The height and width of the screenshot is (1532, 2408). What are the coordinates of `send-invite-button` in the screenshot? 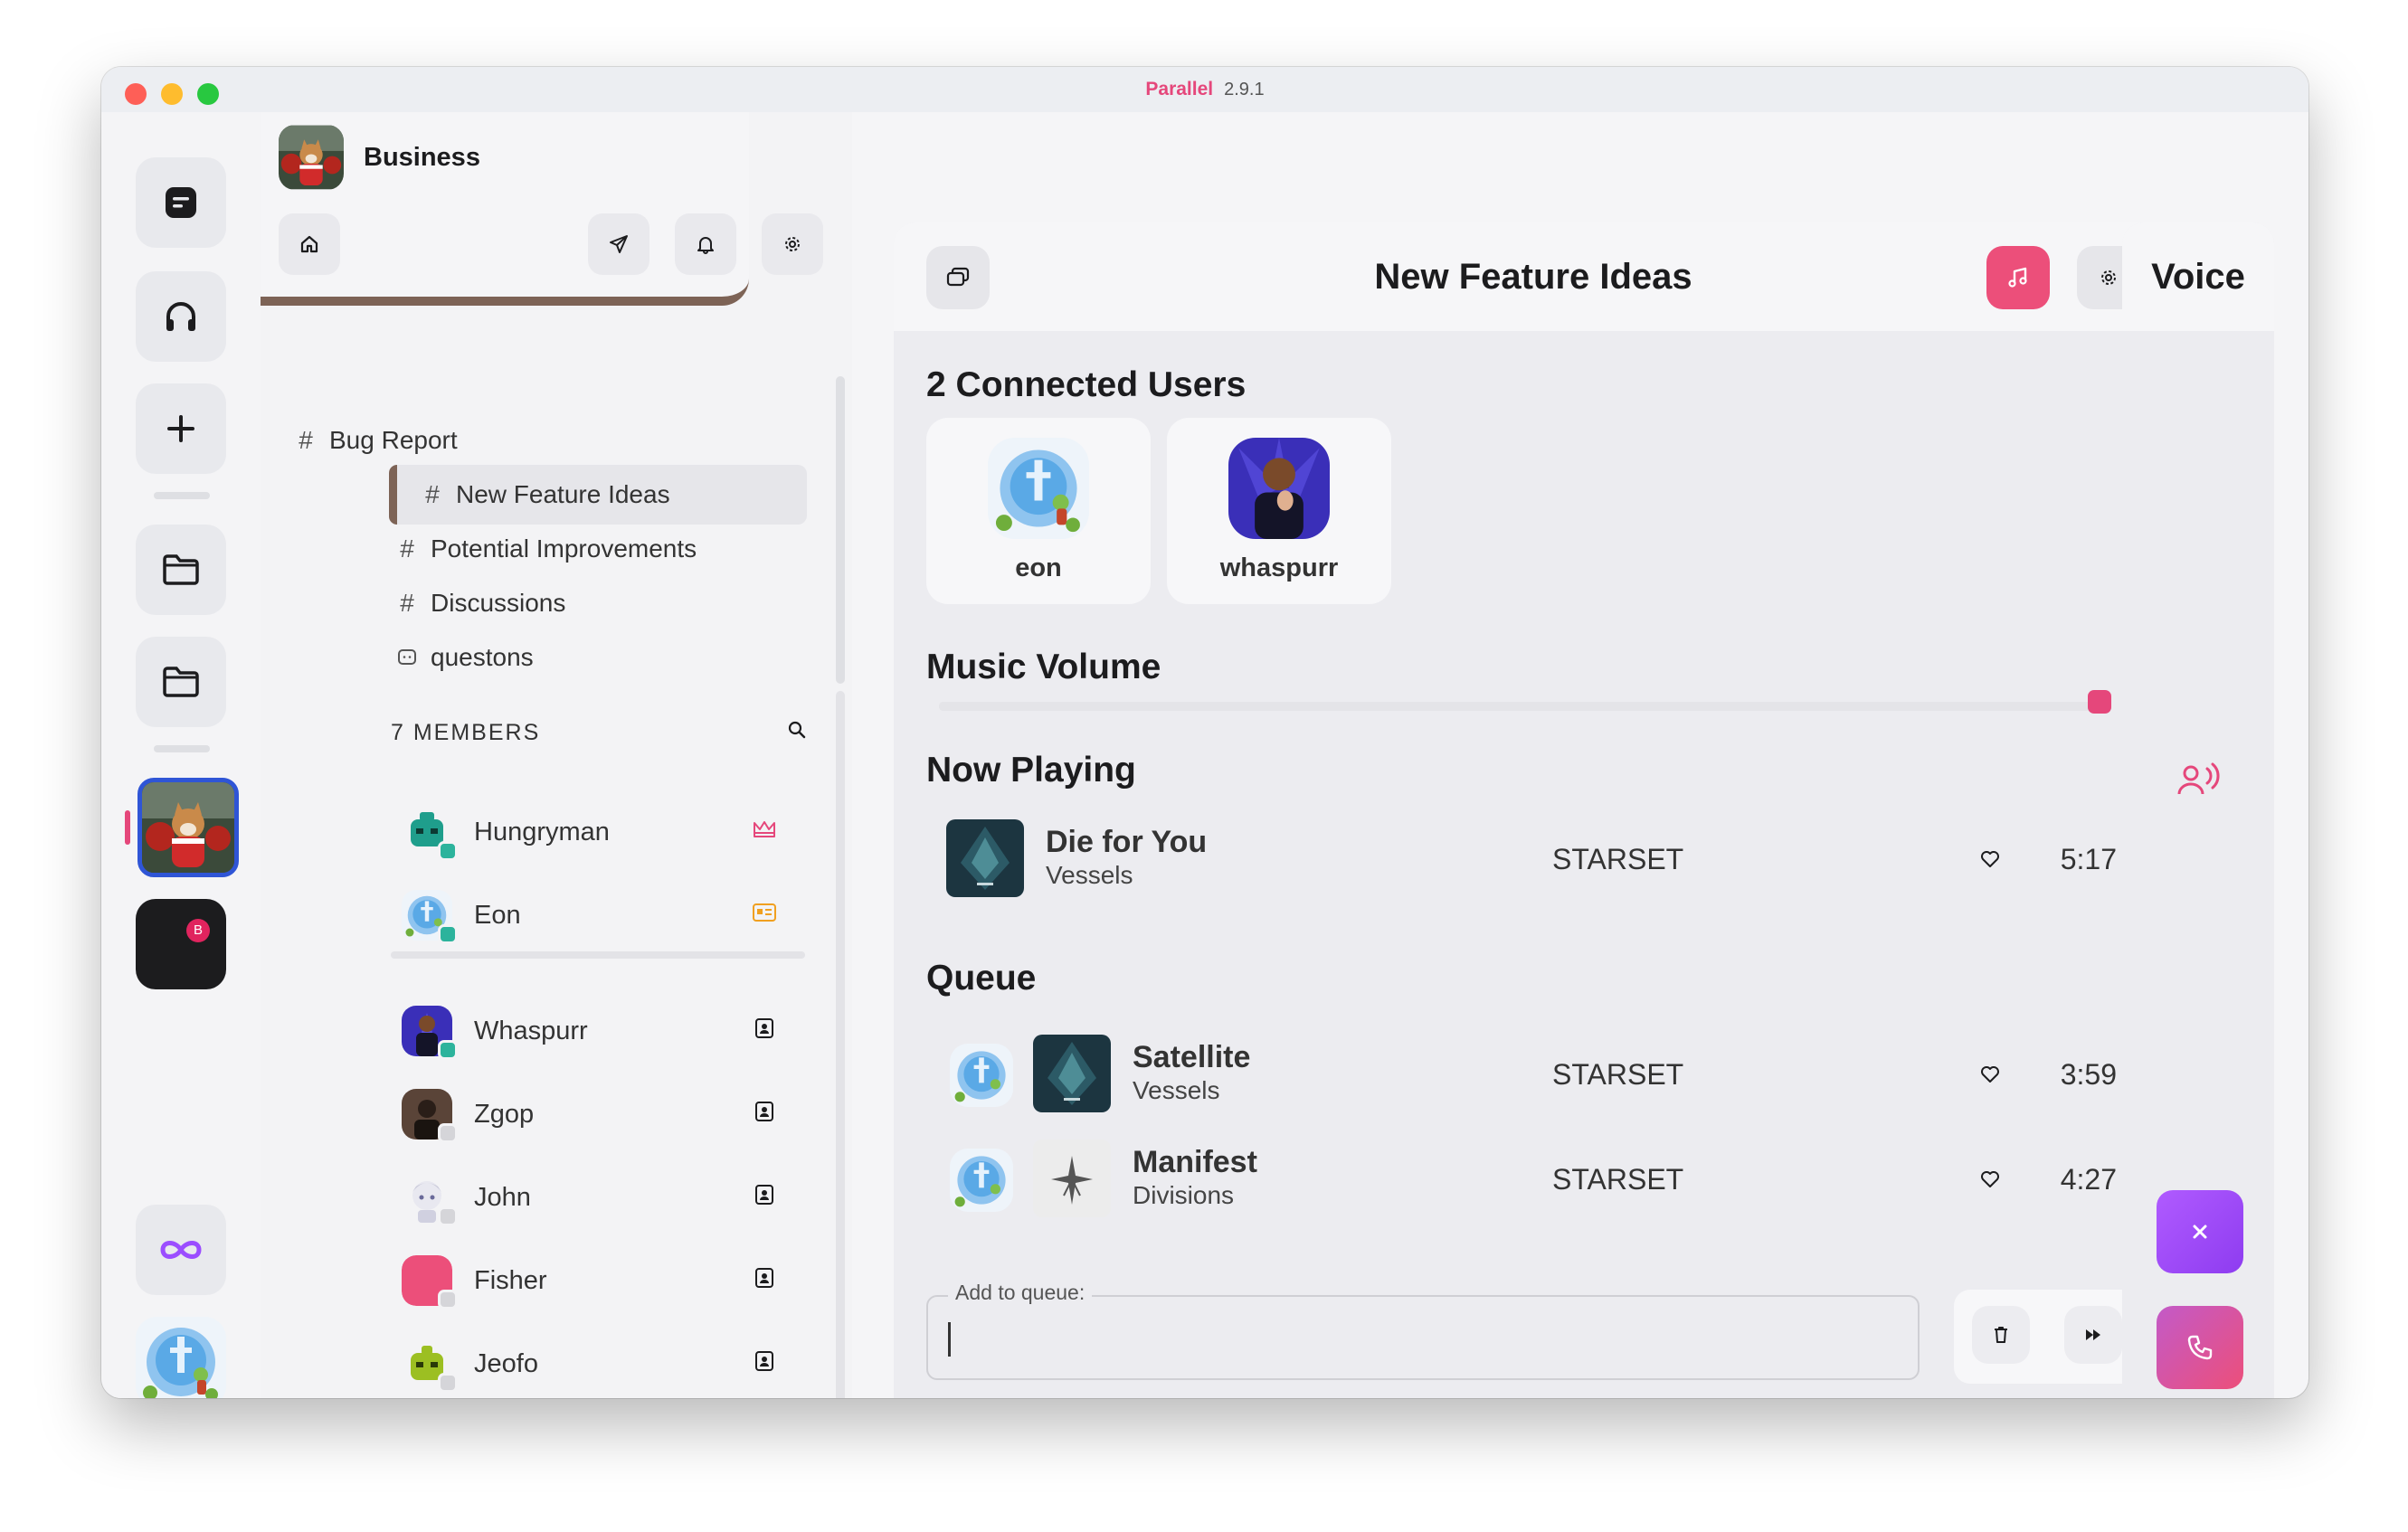 It's located at (618, 244).